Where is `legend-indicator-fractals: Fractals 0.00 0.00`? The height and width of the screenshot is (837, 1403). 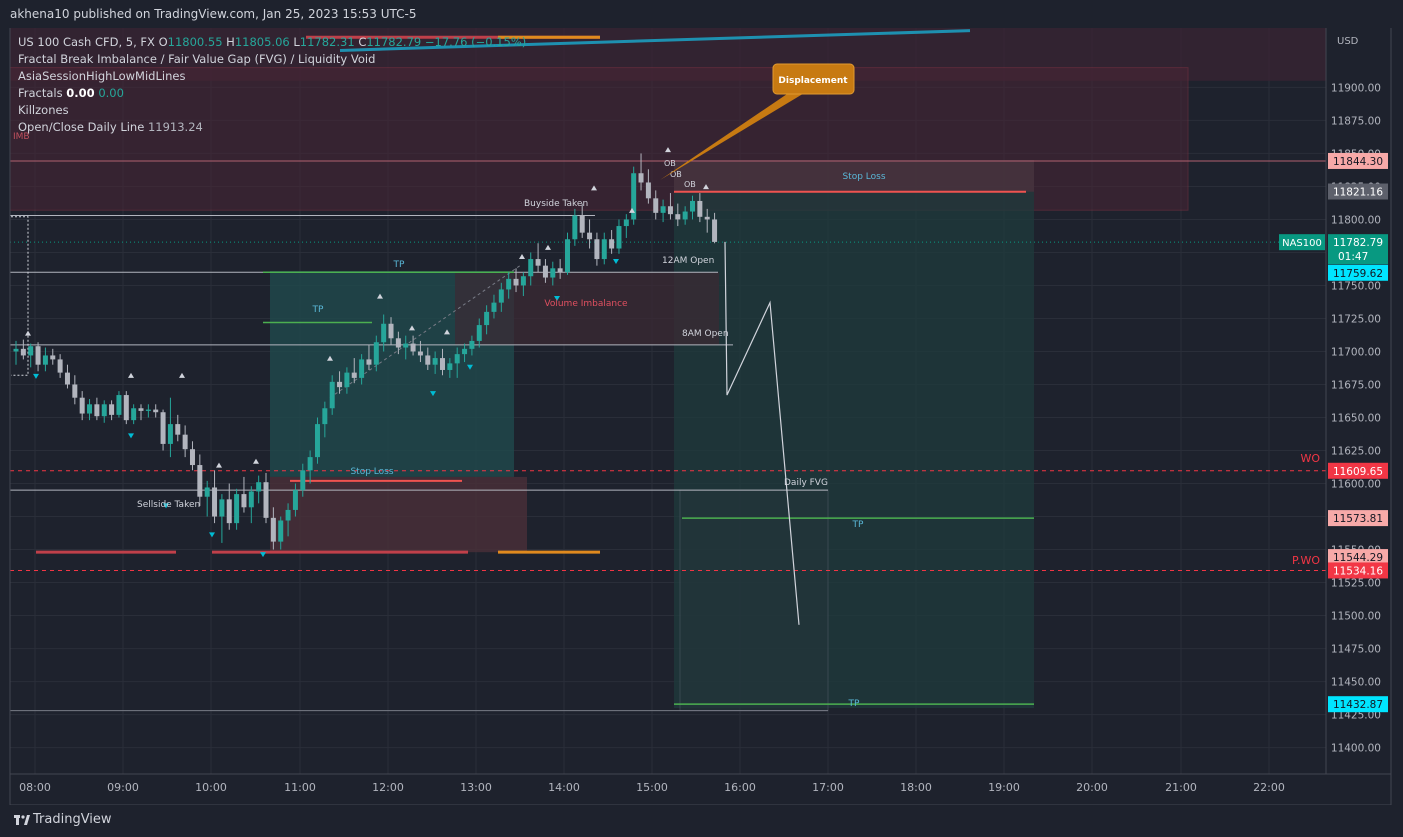 legend-indicator-fractals: Fractals 0.00 0.00 is located at coordinates (272, 93).